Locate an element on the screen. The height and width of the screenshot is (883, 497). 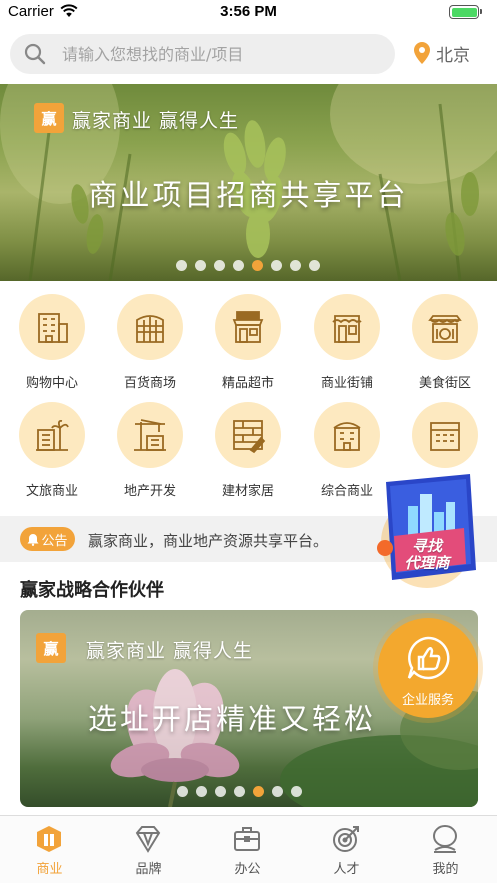
category-cultural-tourism: 文旅商业 is located at coordinates (52, 450).